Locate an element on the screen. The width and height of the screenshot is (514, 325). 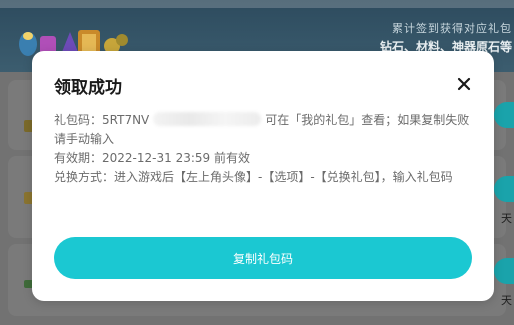
gift-code-line: 礼包码：5RT7NV 可在「我的礼包」查看；如果复制失败请手动输入 is located at coordinates (264, 130).